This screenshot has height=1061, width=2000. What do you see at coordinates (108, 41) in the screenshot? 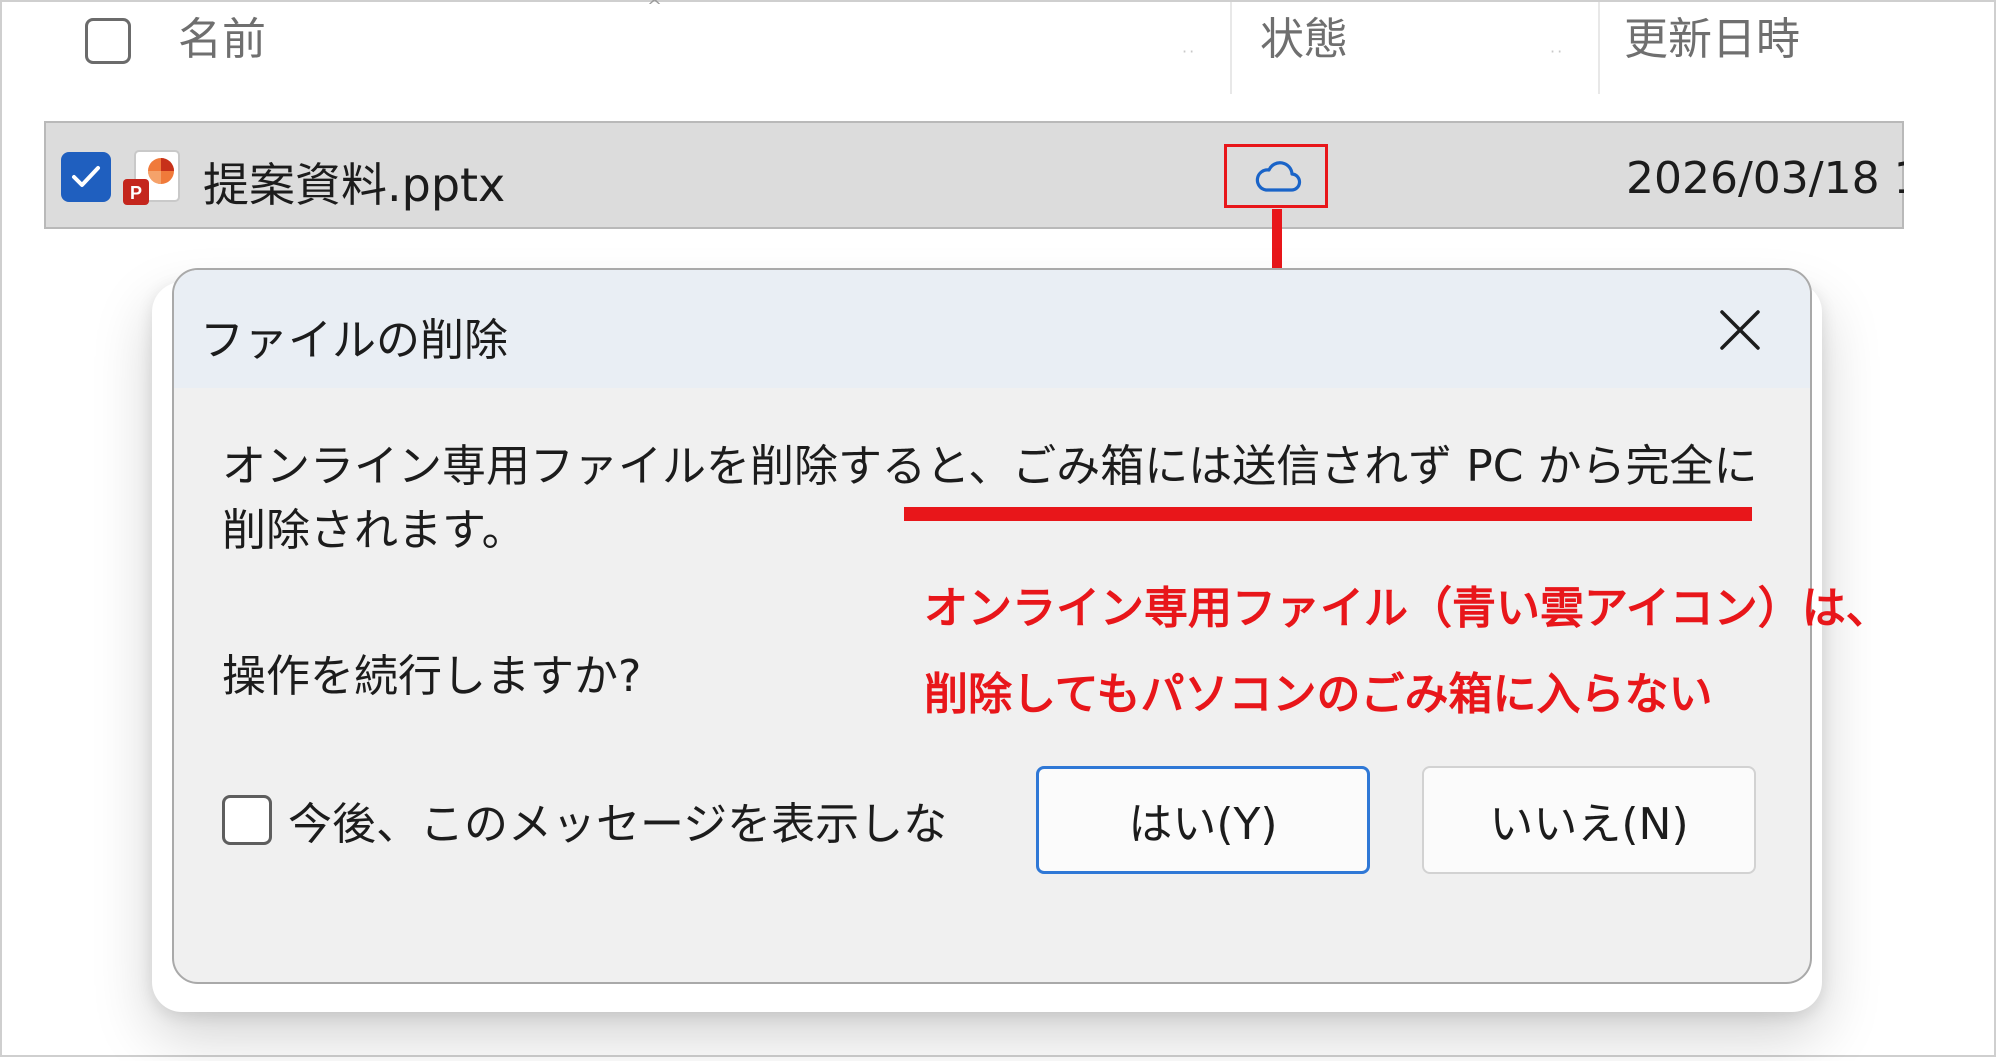
I see `select-all-checkbox` at bounding box center [108, 41].